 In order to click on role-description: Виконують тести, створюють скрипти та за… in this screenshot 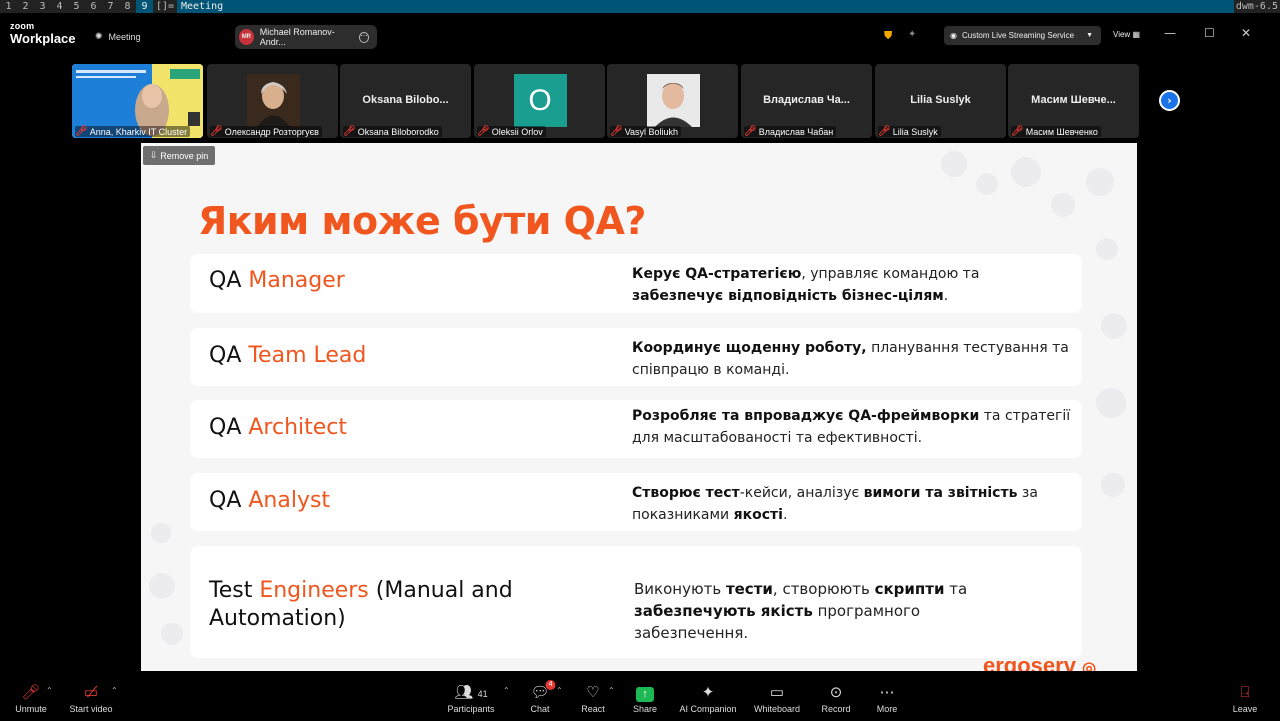, I will do `click(824, 611)`.